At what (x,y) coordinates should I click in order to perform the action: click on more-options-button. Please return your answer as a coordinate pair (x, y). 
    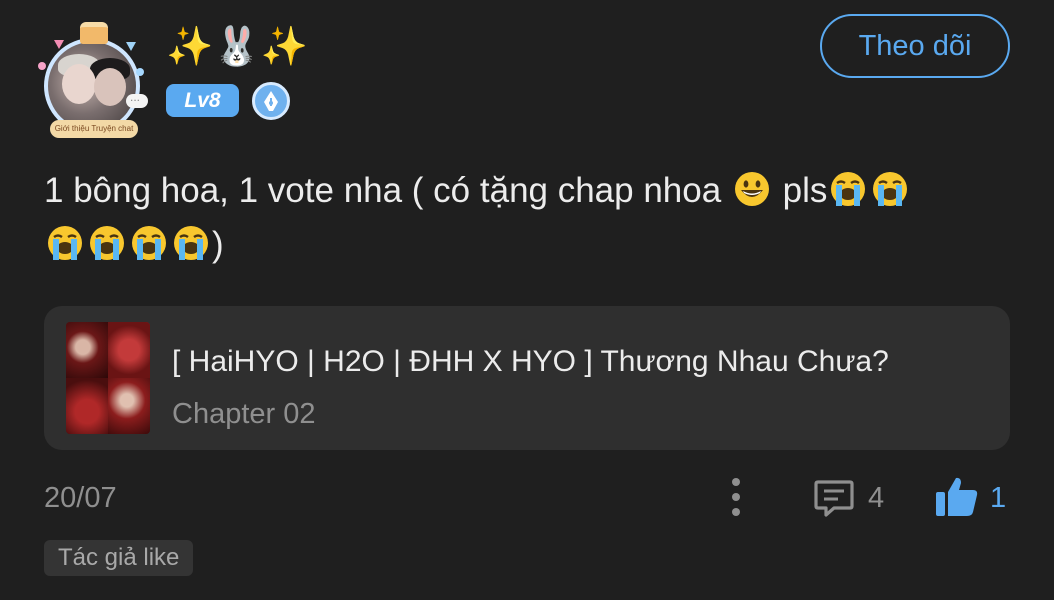
    Looking at the image, I should click on (736, 497).